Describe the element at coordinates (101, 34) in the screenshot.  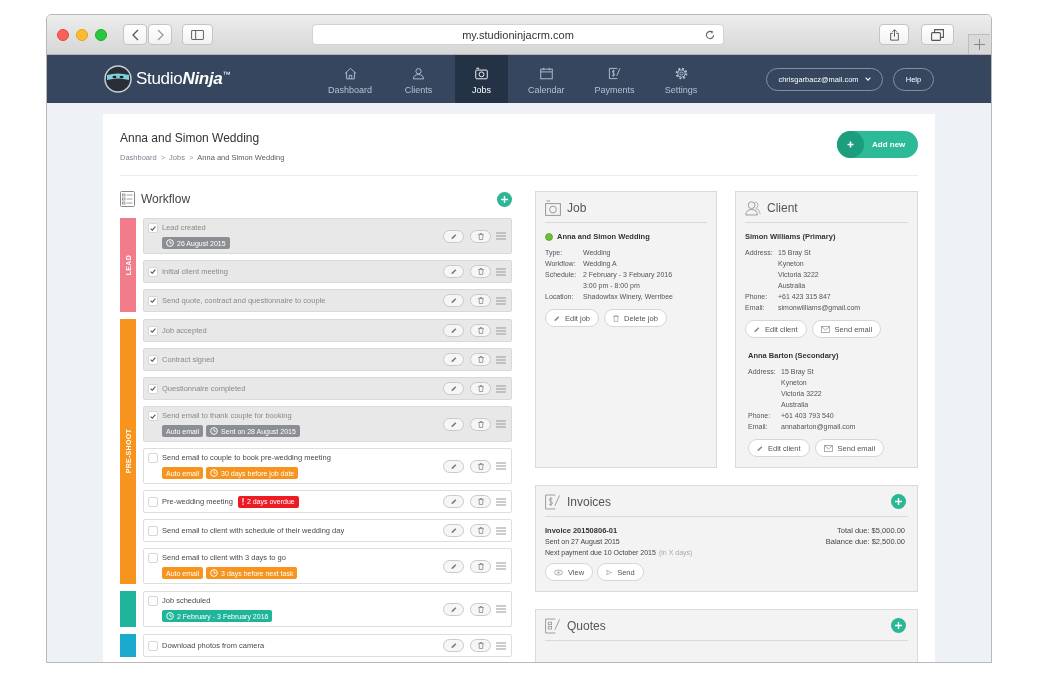
I see `maximize-icon` at that location.